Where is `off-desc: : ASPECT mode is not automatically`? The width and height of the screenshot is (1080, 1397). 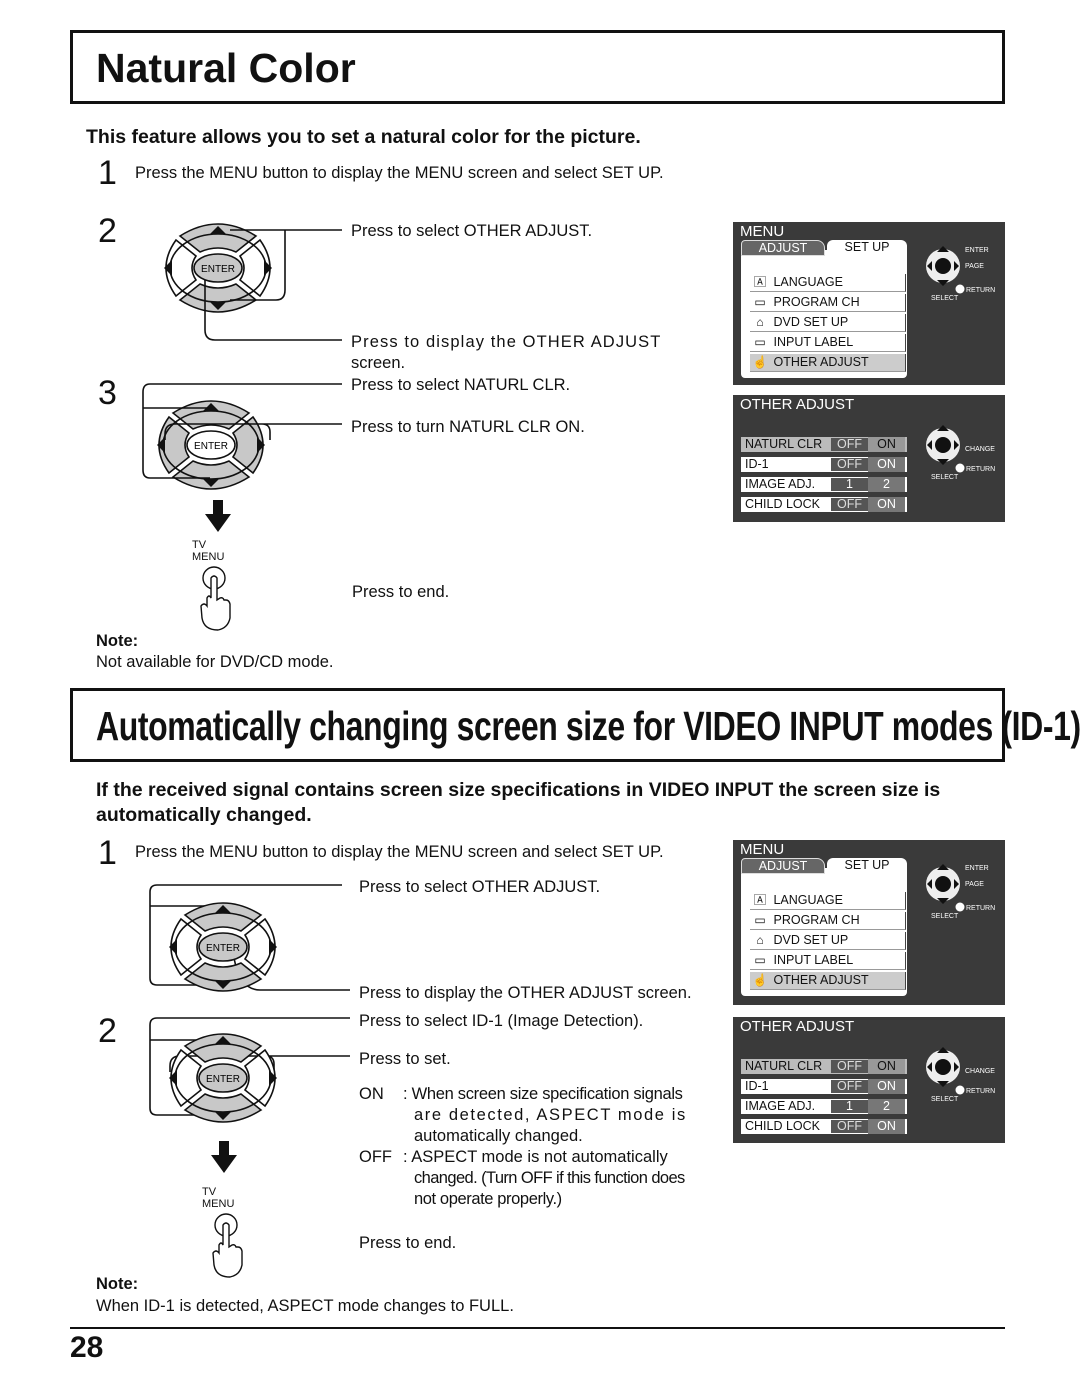
off-desc: : ASPECT mode is not automatically is located at coordinates (535, 1157).